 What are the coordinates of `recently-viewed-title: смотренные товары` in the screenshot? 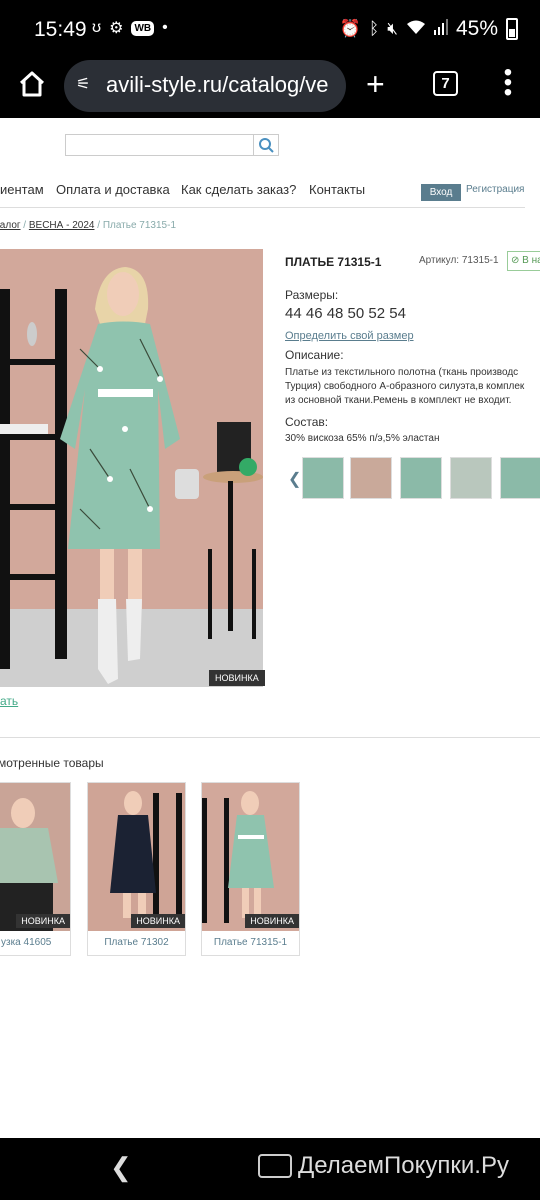 It's located at (52, 763).